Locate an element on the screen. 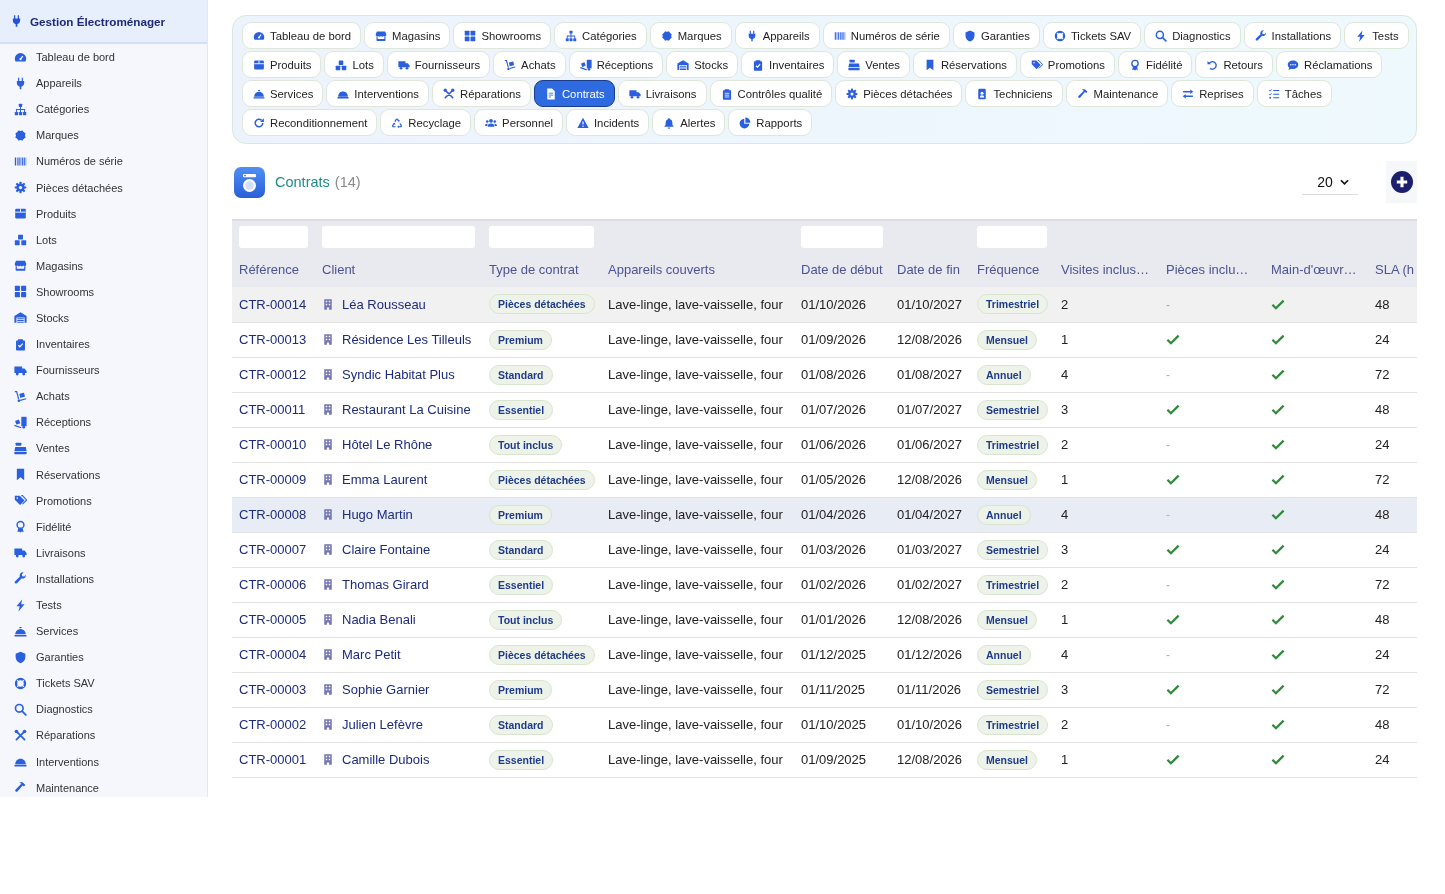  sidebar-item: Livraisons is located at coordinates (103, 552).